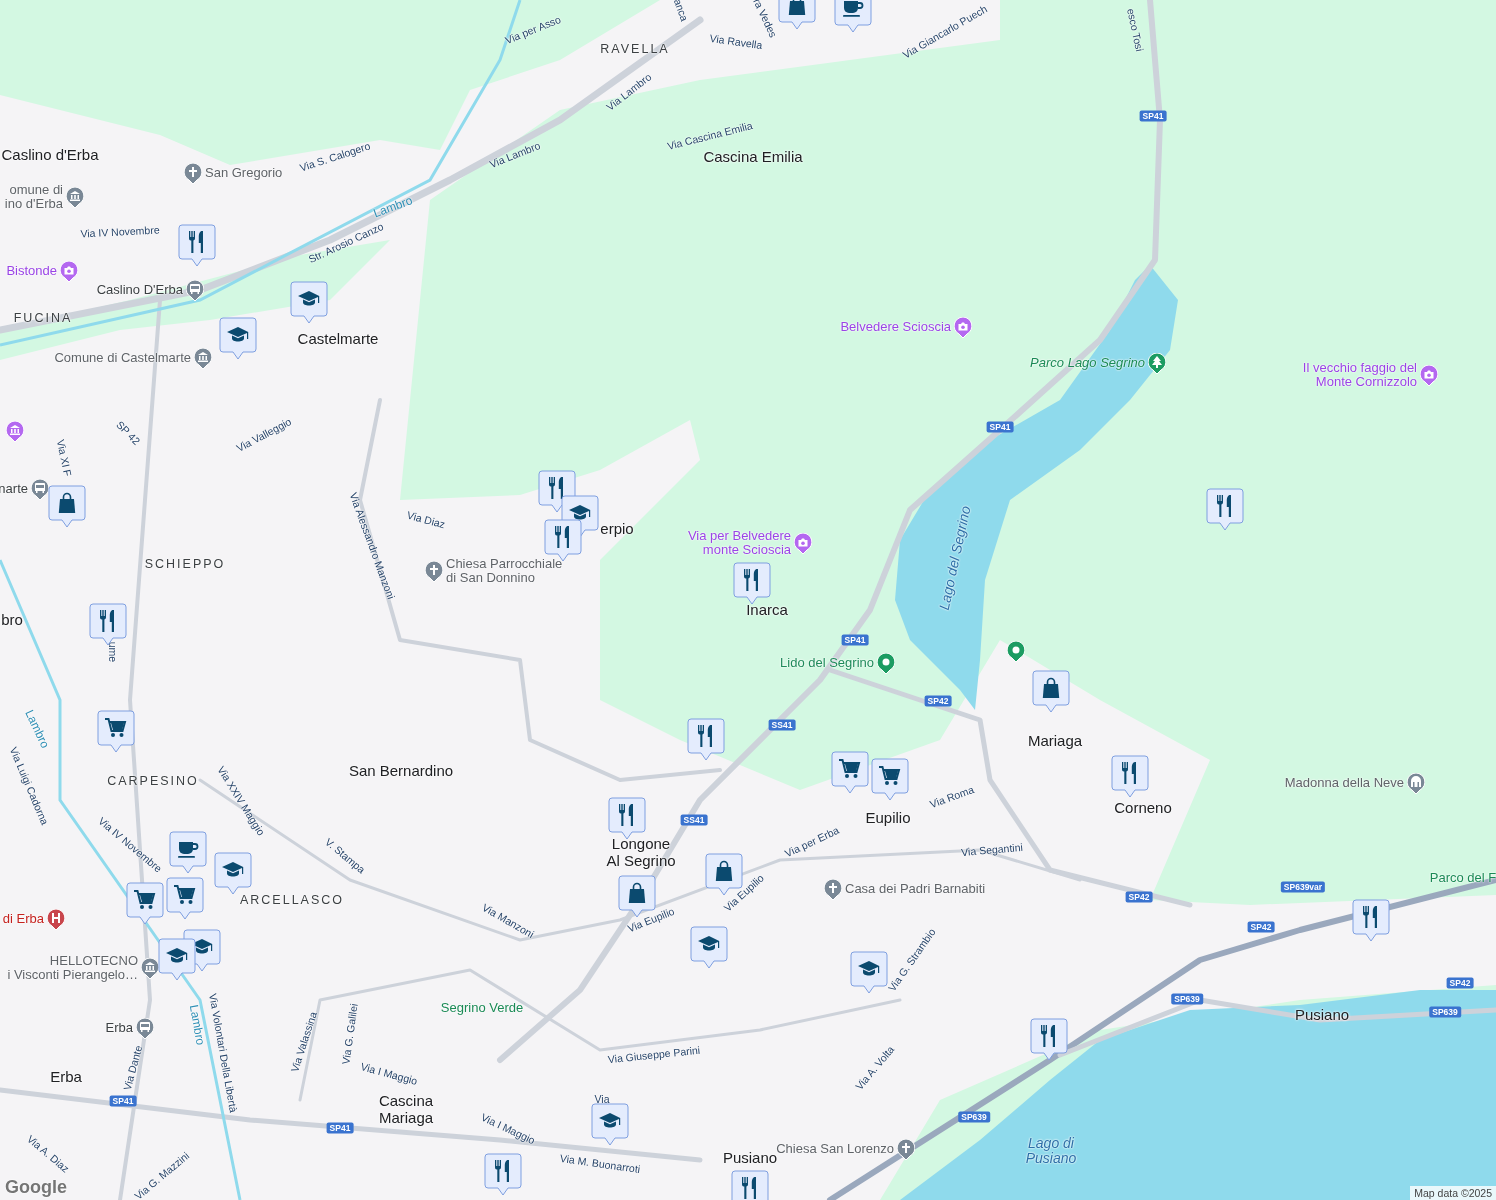  What do you see at coordinates (782, 725) in the screenshot?
I see `route-shield: SS41` at bounding box center [782, 725].